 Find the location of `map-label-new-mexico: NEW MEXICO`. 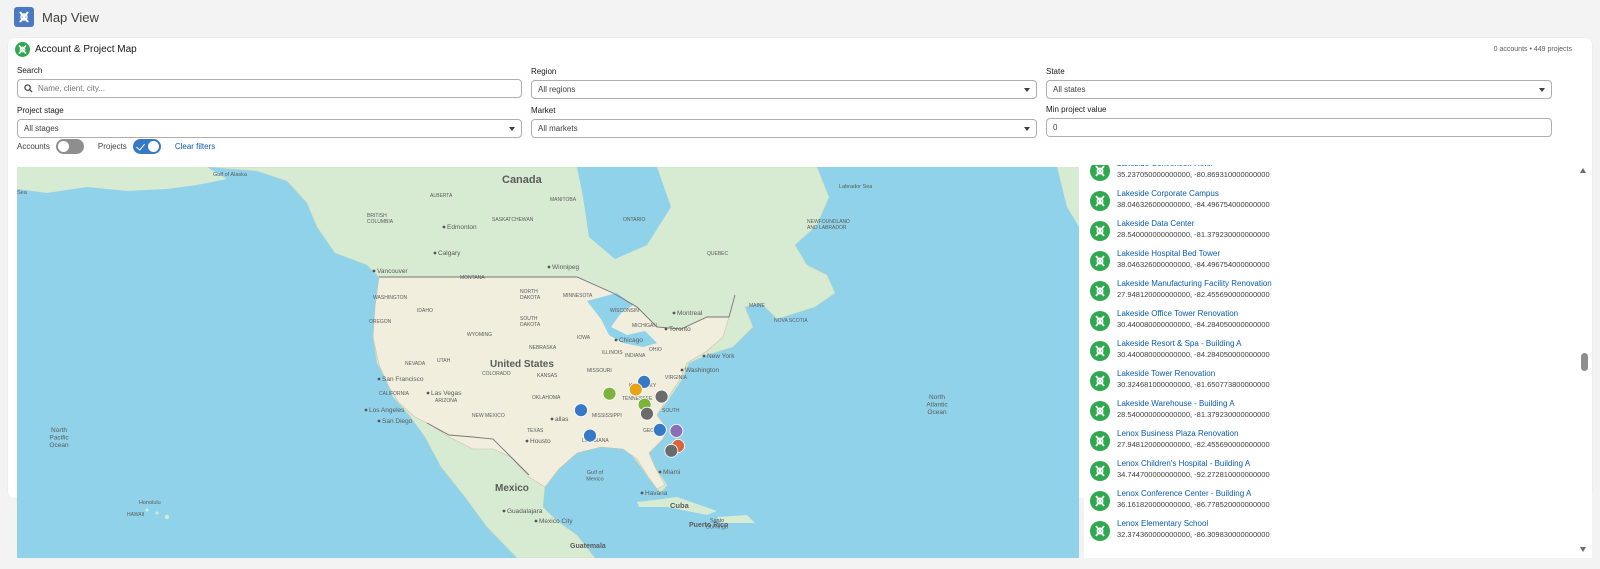

map-label-new-mexico: NEW MEXICO is located at coordinates (488, 416).